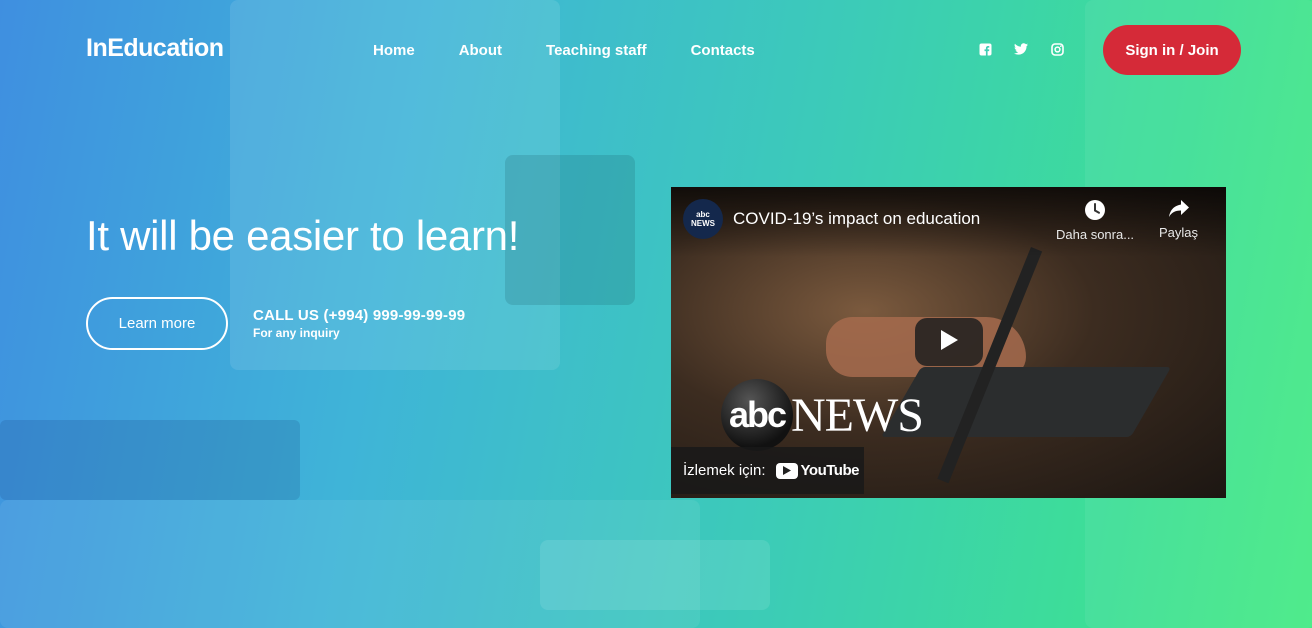 The width and height of the screenshot is (1312, 628). Describe the element at coordinates (1057, 49) in the screenshot. I see `instagram-icon` at that location.